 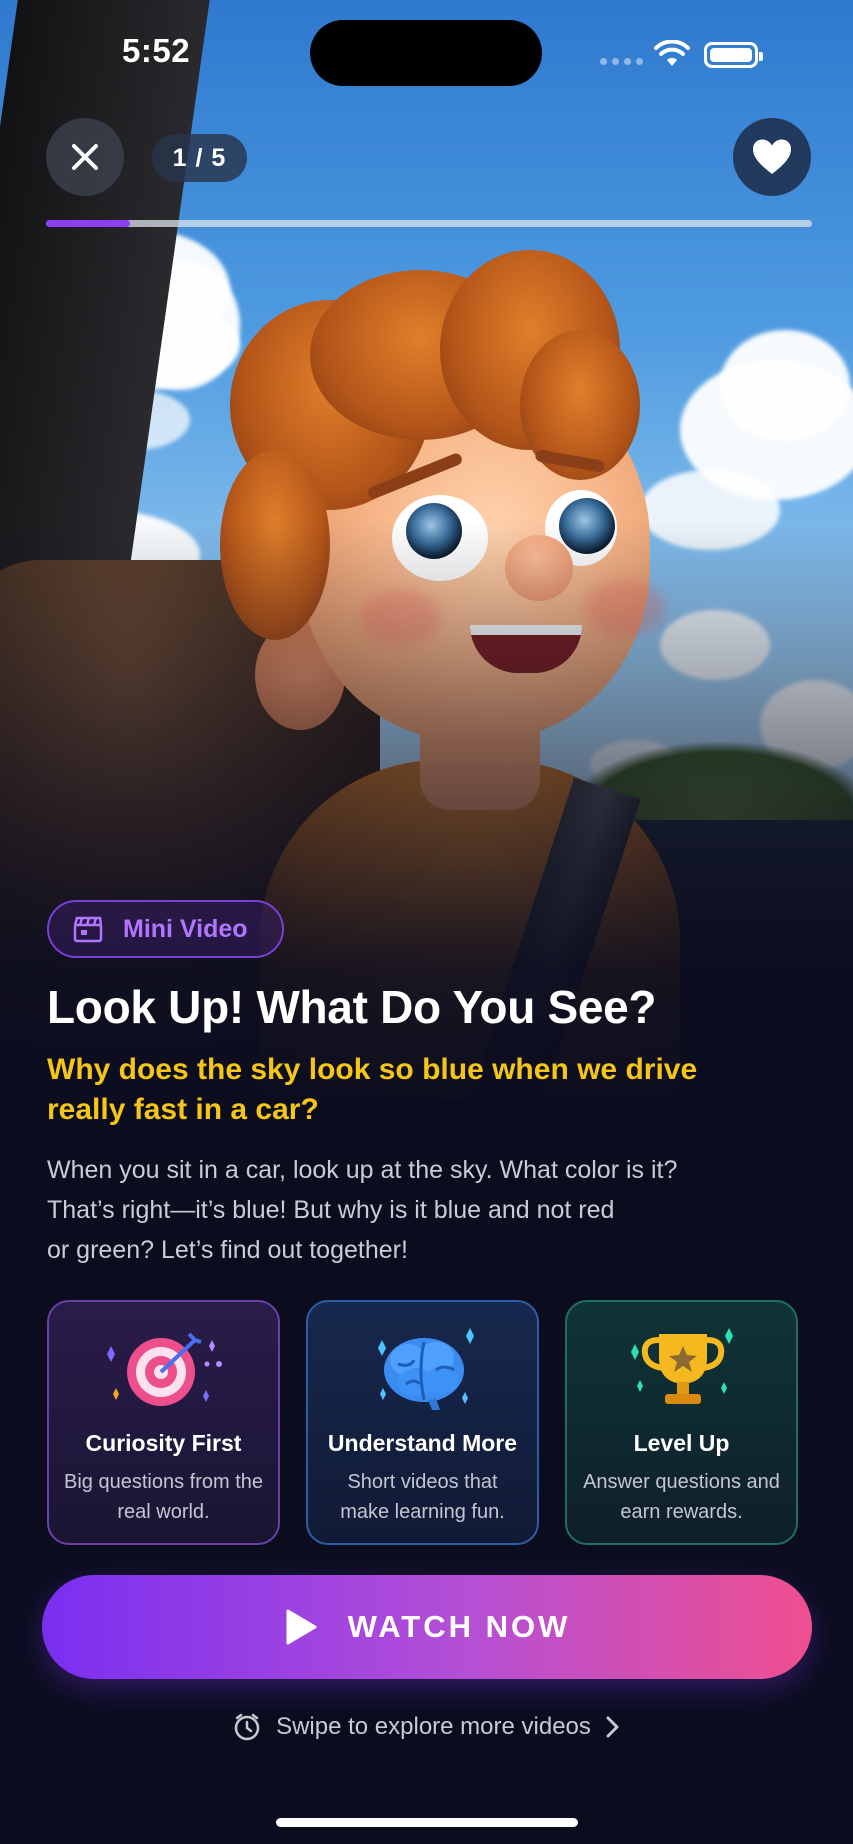 What do you see at coordinates (227, 1250) in the screenshot?
I see `description-line: or green? Let’s find out together!` at bounding box center [227, 1250].